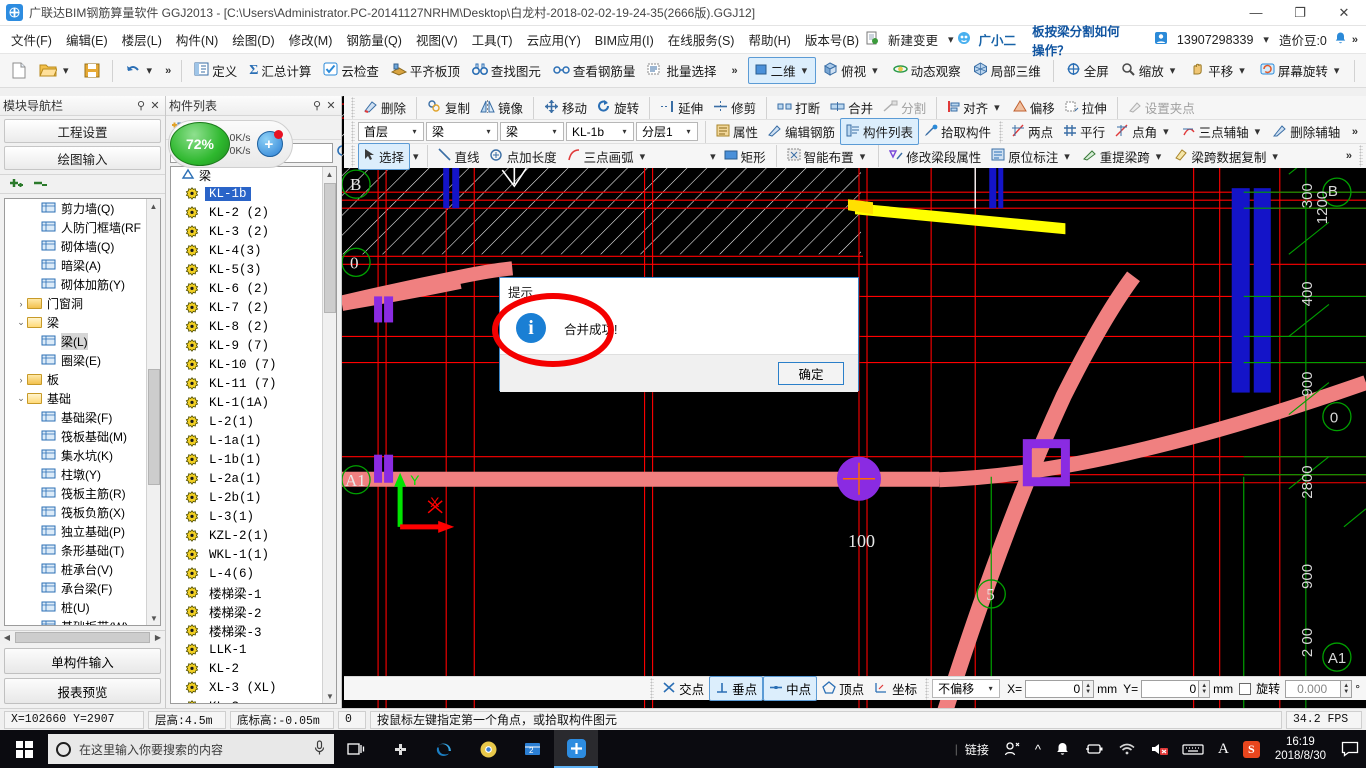 The width and height of the screenshot is (1366, 768). What do you see at coordinates (75, 474) in the screenshot?
I see `tree-item-14: 柱墩(Y)` at bounding box center [75, 474].